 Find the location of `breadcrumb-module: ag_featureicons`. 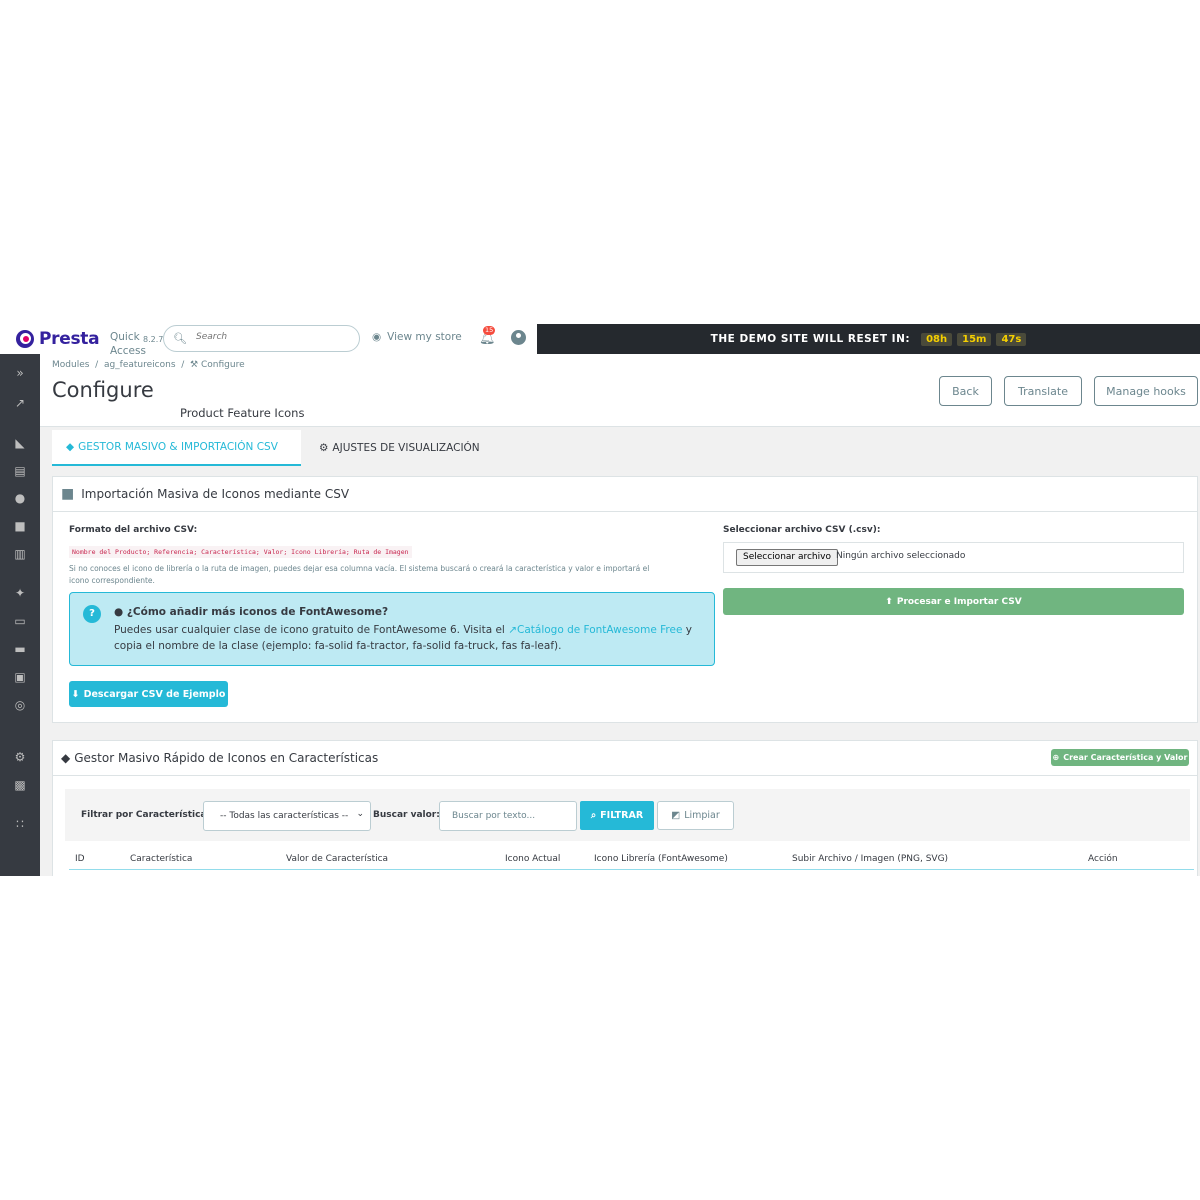

breadcrumb-module: ag_featureicons is located at coordinates (140, 365).